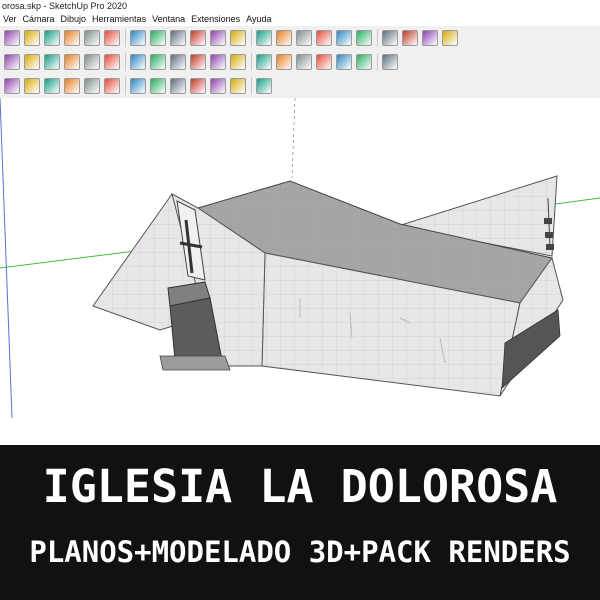 This screenshot has height=600, width=600. Describe the element at coordinates (390, 38) in the screenshot. I see `user-icon` at that location.